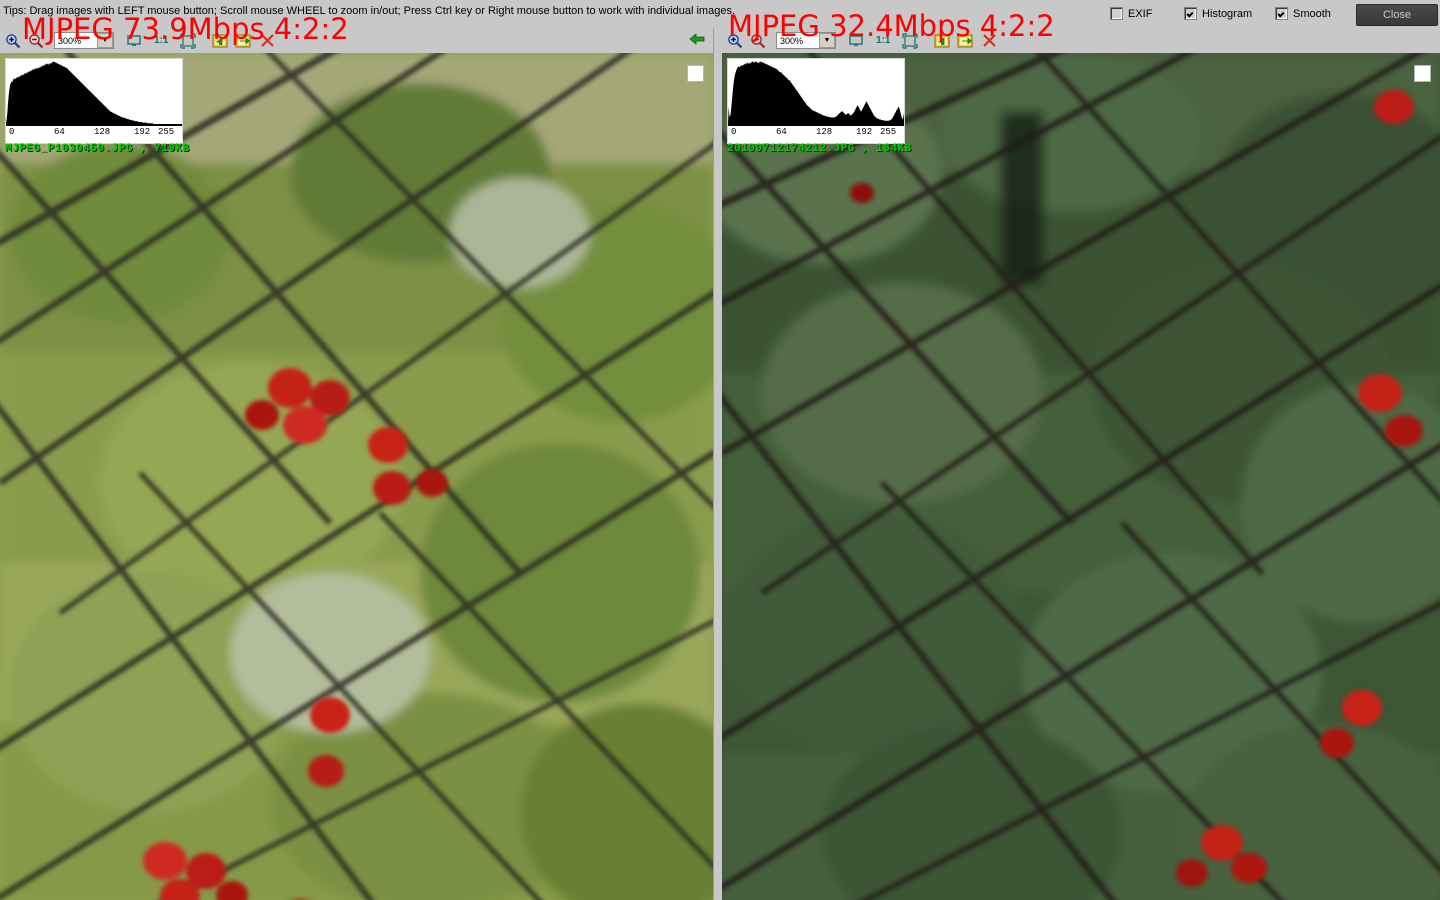 This screenshot has height=900, width=1440. I want to click on left-bitrate-banner: MJPEG 73.9Mbps 4:2:2, so click(185, 29).